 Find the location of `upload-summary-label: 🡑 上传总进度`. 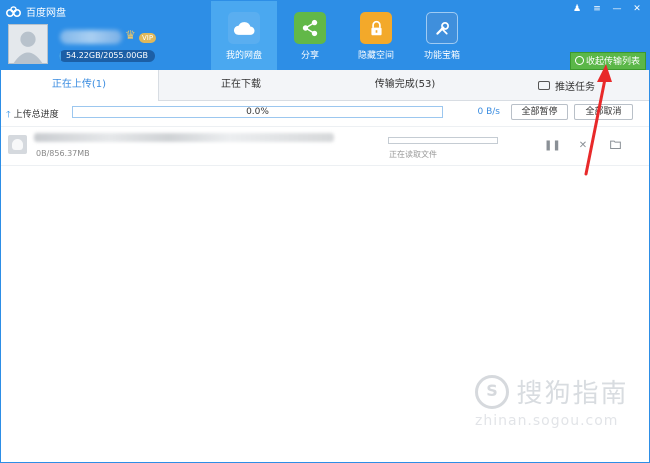

upload-summary-label: 🡑 上传总进度 is located at coordinates (32, 115).